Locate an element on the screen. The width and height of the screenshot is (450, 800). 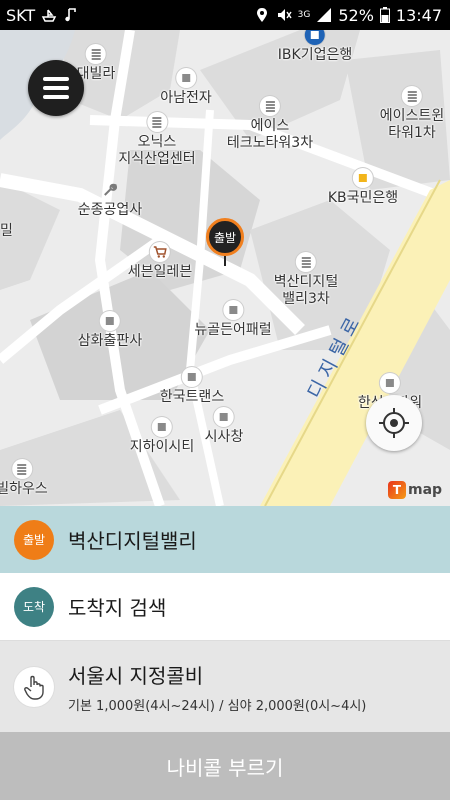
poi-label: 아남전자 is located at coordinates (186, 98).